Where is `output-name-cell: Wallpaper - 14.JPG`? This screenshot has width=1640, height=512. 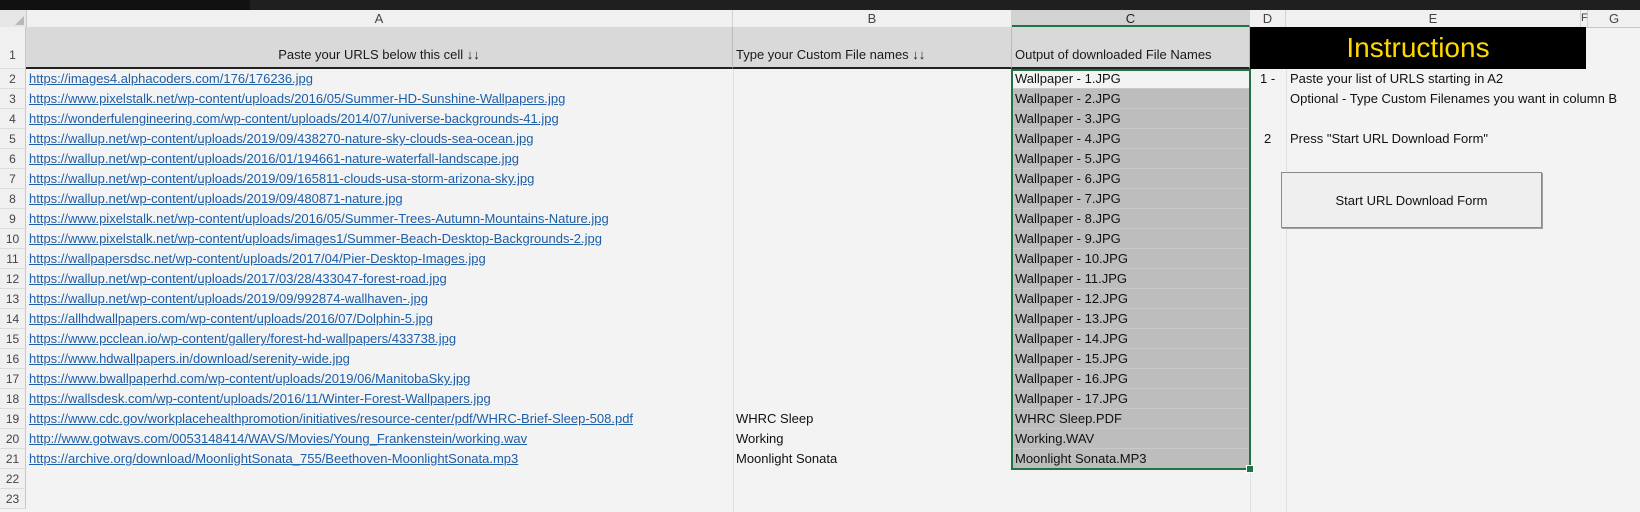 output-name-cell: Wallpaper - 14.JPG is located at coordinates (1131, 339).